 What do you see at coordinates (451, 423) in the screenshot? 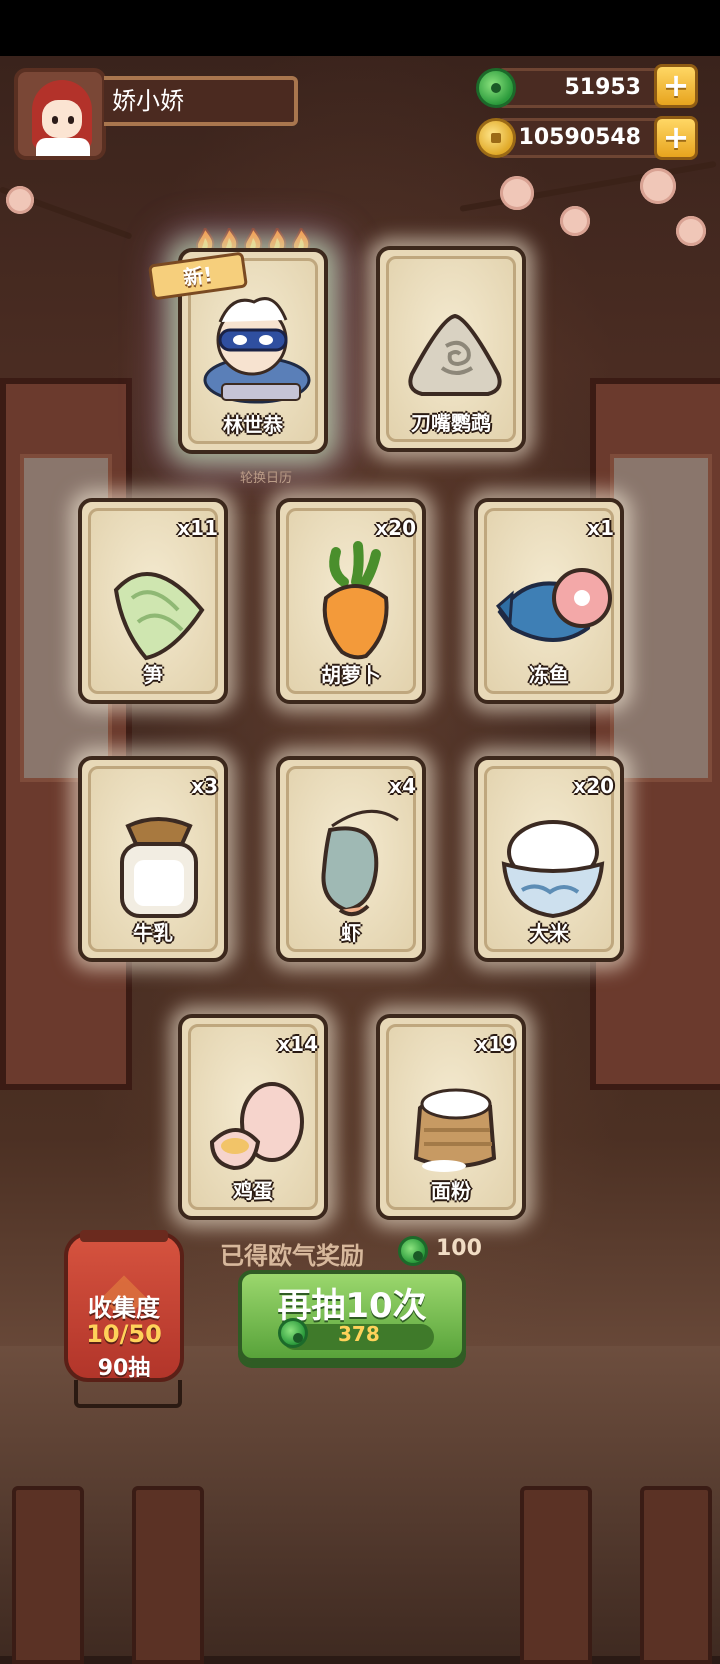
I see `card-name: 刀嘴鹦鹉` at bounding box center [451, 423].